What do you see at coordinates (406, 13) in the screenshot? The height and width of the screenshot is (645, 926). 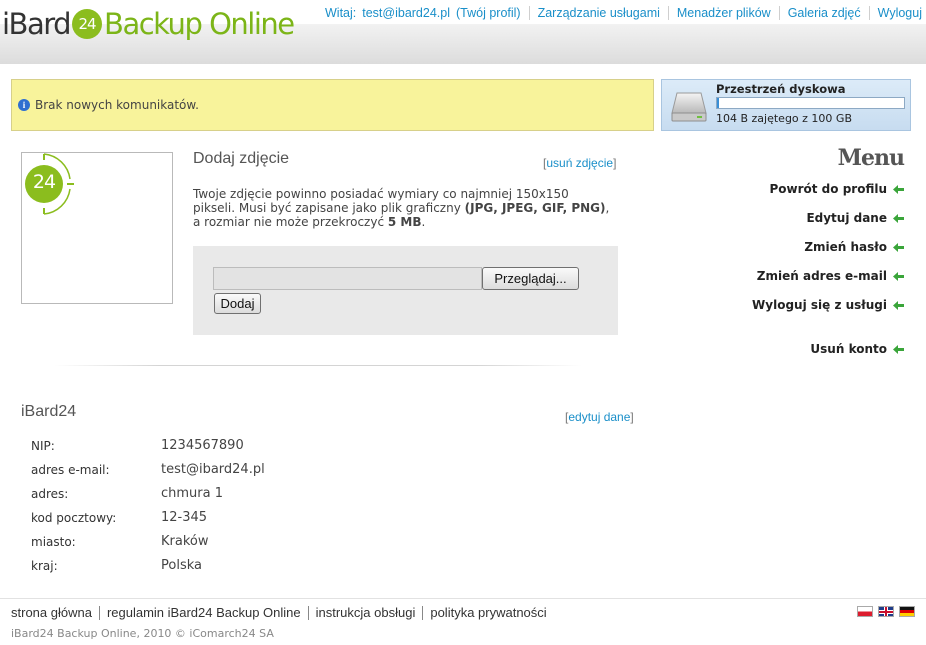 I see `user-email-link: test@ibard24.pl` at bounding box center [406, 13].